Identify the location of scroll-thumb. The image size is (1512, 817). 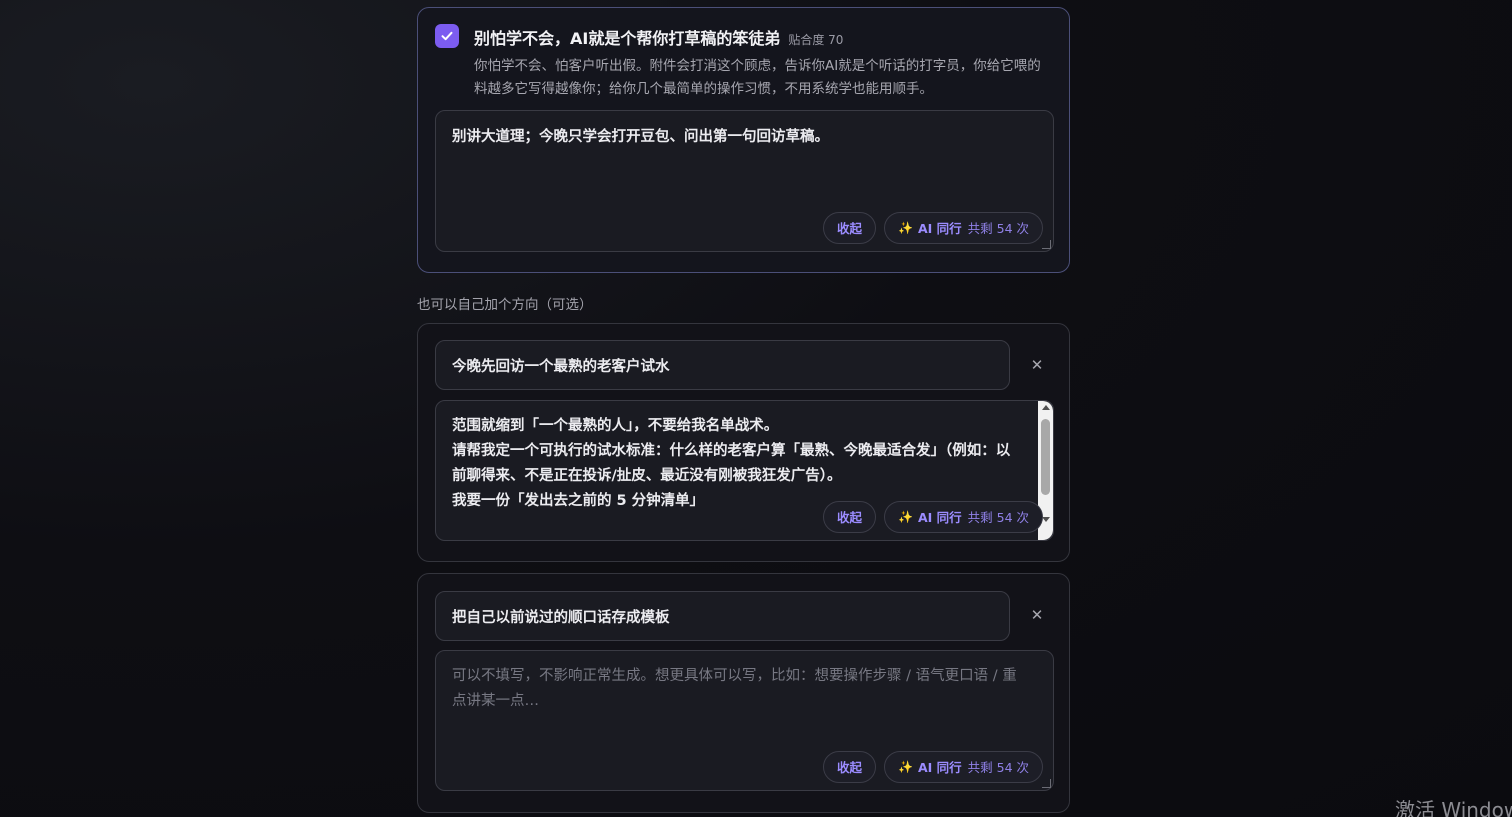
(1045, 457).